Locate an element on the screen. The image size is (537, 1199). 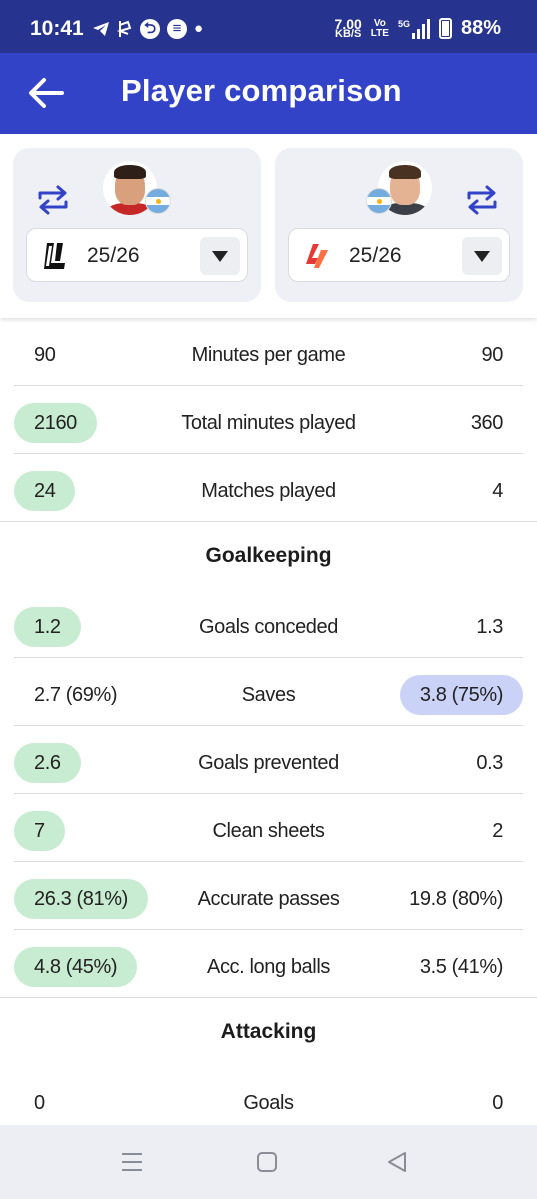
right-value: 0.3 is located at coordinates (489, 763).